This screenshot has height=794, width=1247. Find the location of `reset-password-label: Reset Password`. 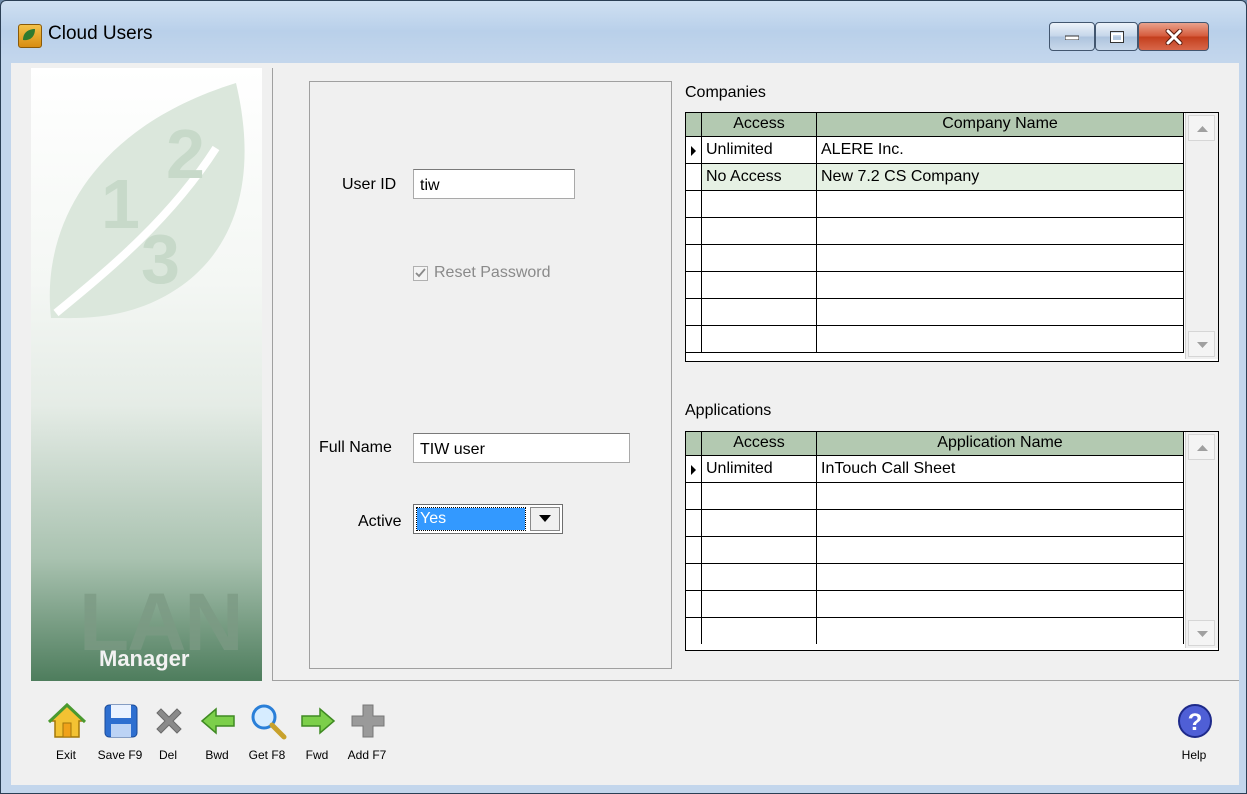

reset-password-label: Reset Password is located at coordinates (492, 272).